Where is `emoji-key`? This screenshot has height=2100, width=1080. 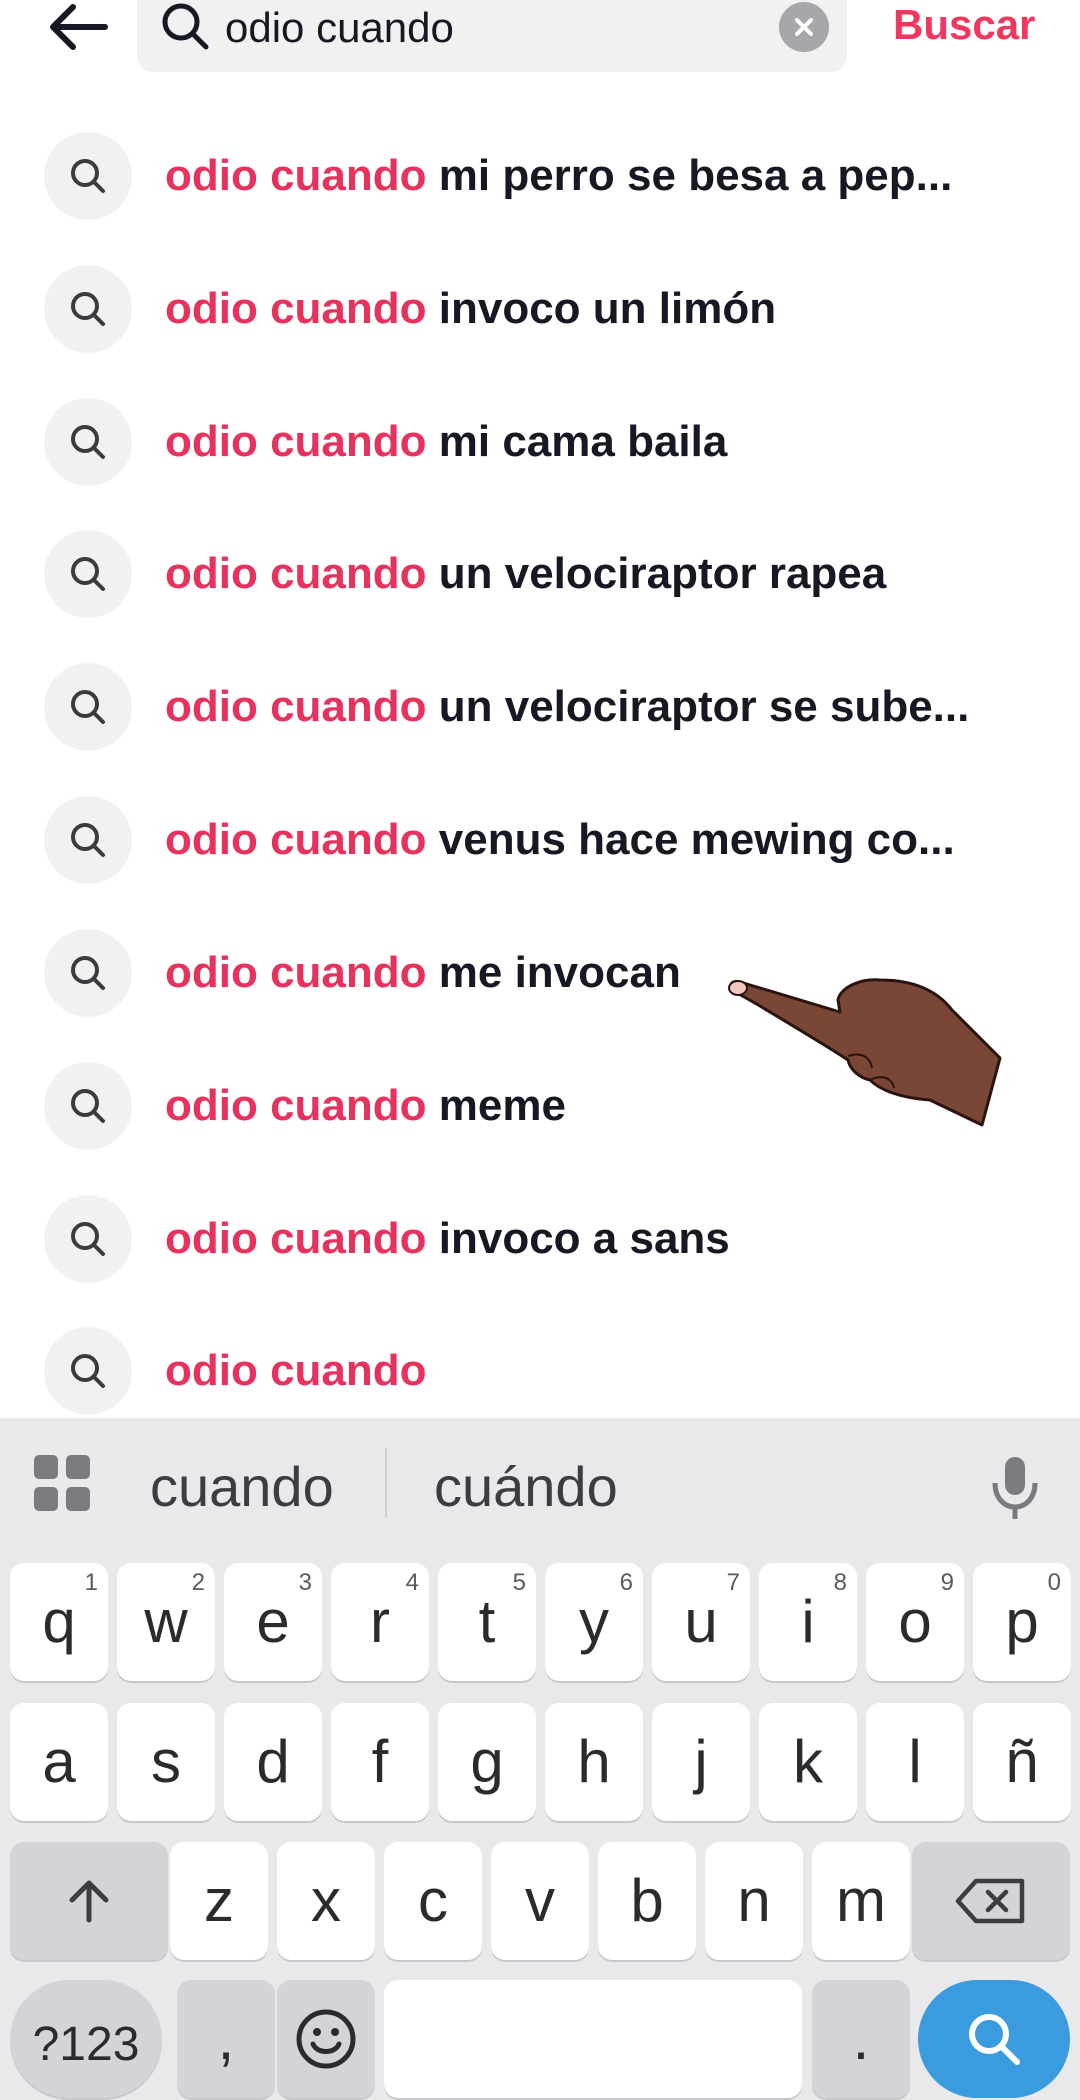
emoji-key is located at coordinates (326, 2039).